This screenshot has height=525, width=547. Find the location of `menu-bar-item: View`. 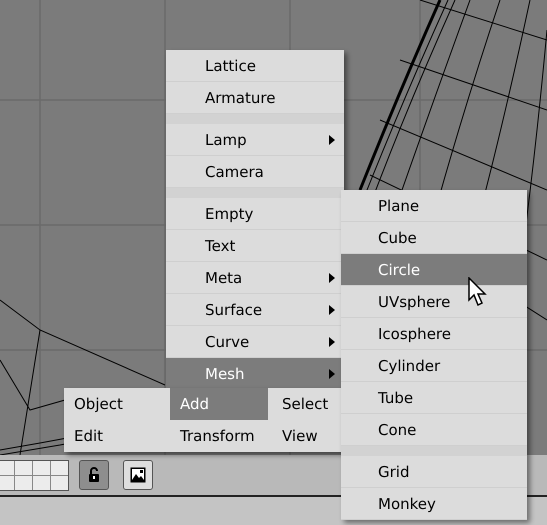

menu-bar-item: View is located at coordinates (307, 436).